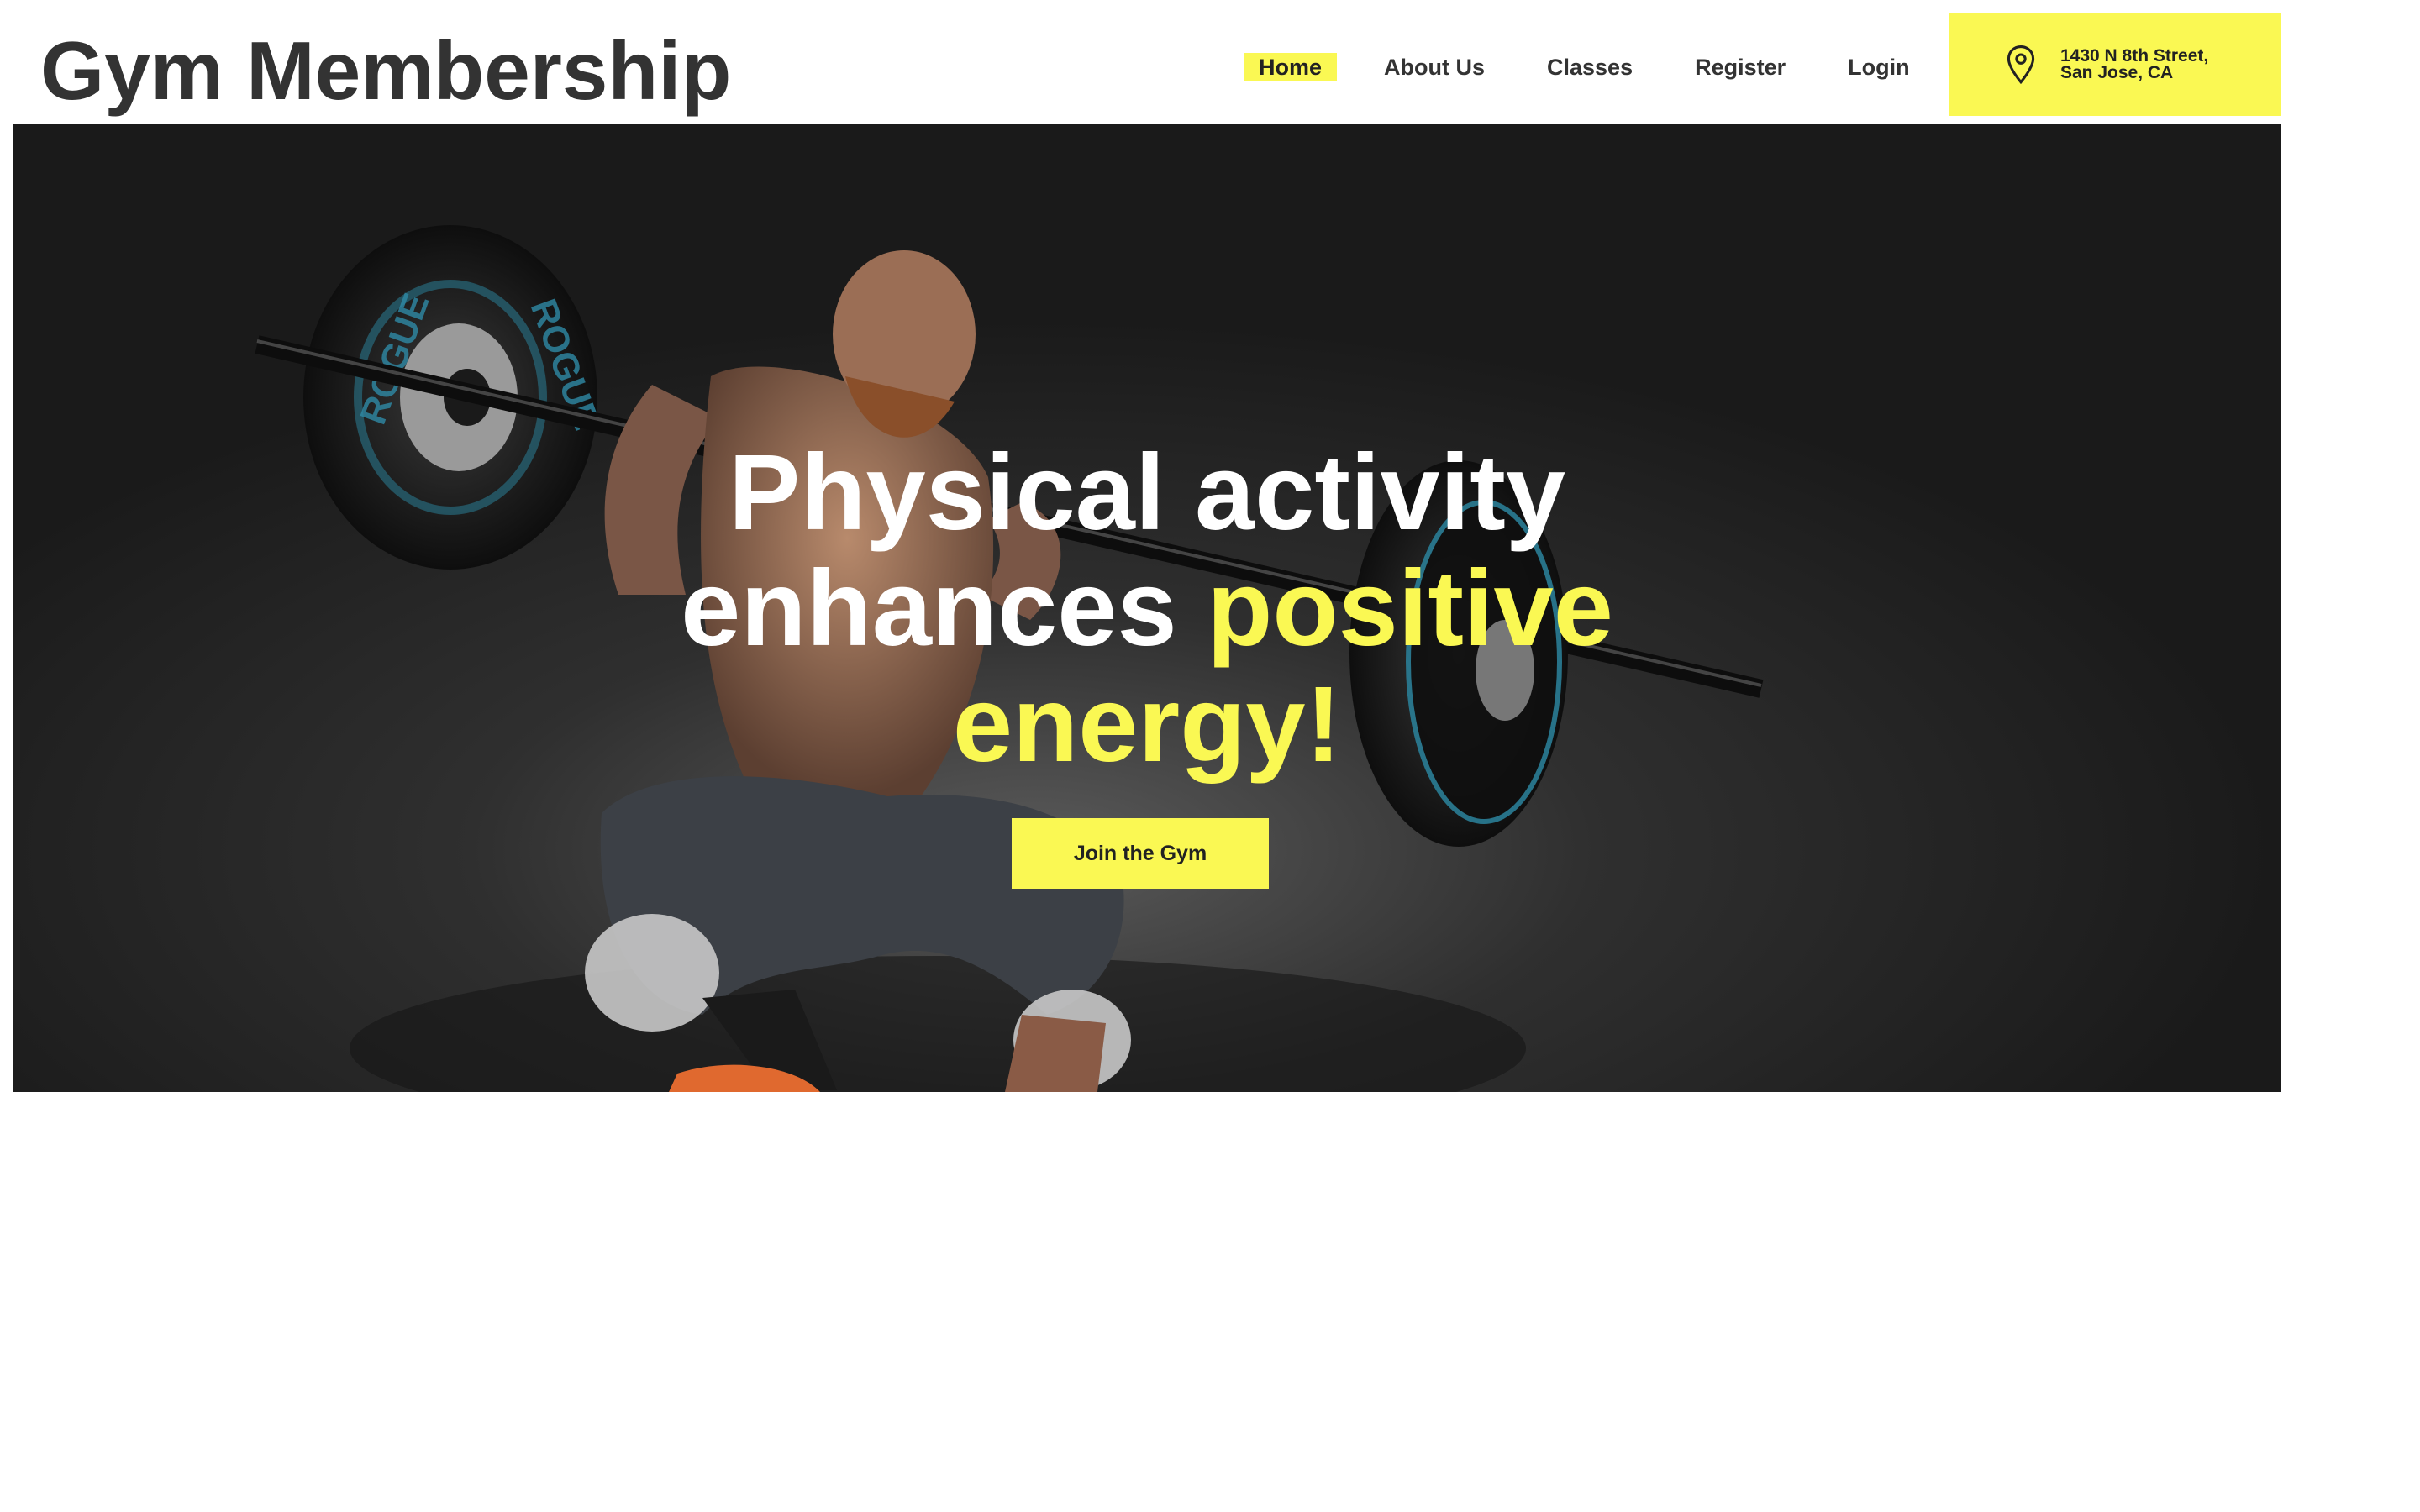 The height and width of the screenshot is (1512, 2420). What do you see at coordinates (1741, 67) in the screenshot?
I see `nav-item-register: Register` at bounding box center [1741, 67].